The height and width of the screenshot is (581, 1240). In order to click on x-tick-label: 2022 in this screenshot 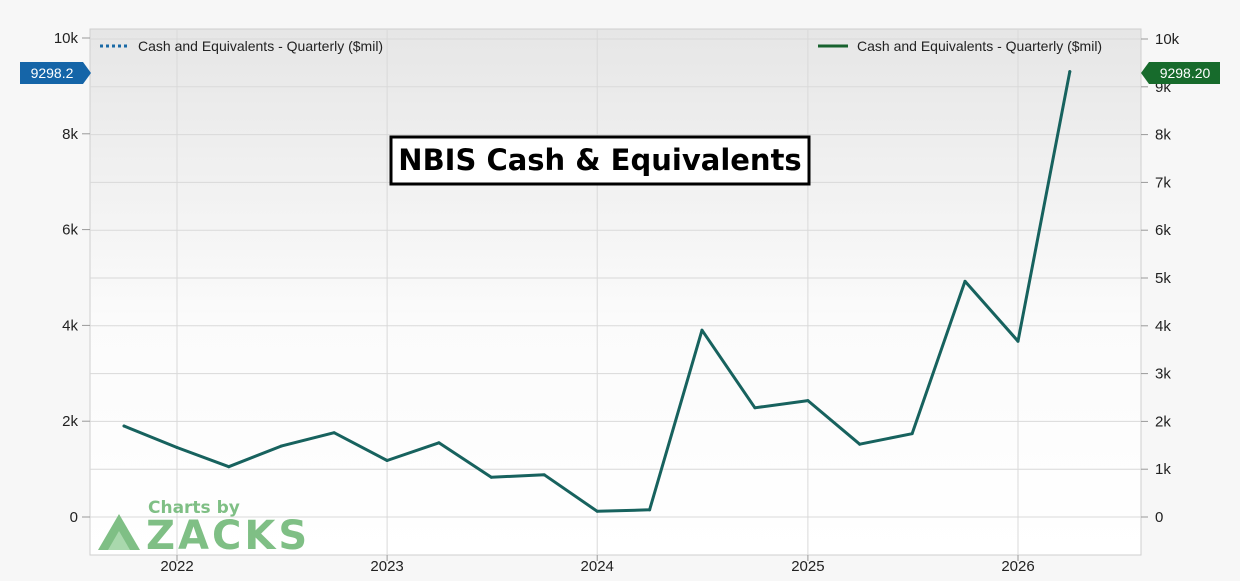, I will do `click(176, 566)`.